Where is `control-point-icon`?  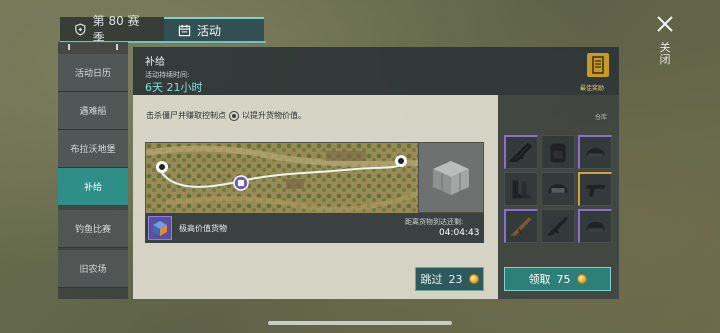
control-point-icon is located at coordinates (234, 115).